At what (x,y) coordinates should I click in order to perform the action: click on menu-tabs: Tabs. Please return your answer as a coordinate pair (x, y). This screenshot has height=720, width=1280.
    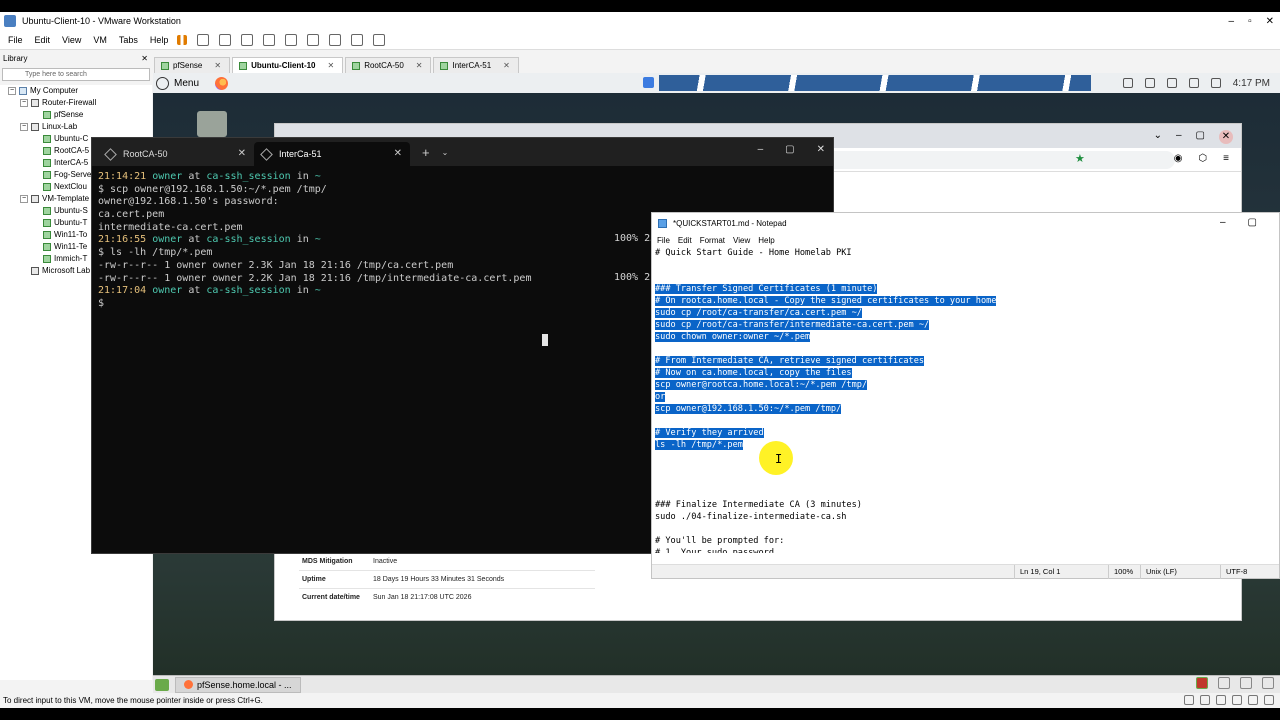
    Looking at the image, I should click on (128, 40).